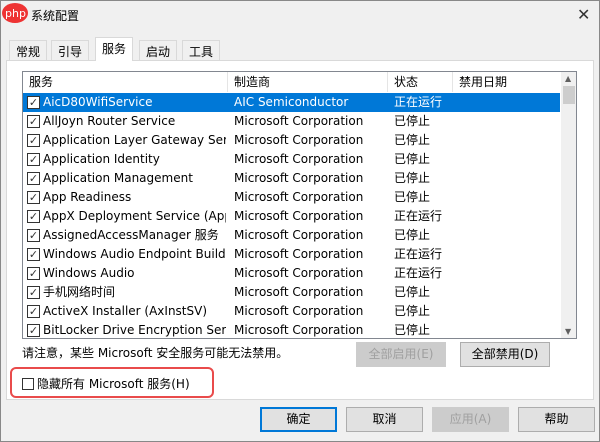 This screenshot has width=600, height=442. I want to click on cancel-button: 取消, so click(384, 419).